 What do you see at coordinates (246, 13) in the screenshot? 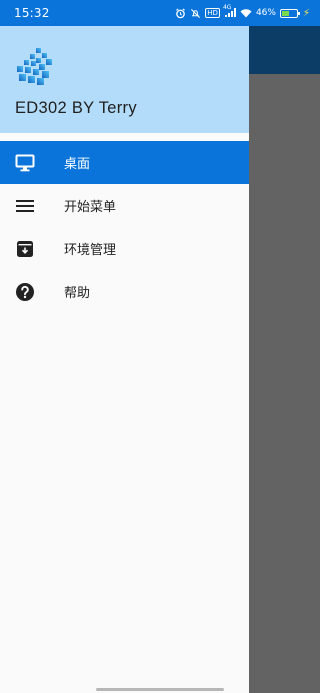
I see `wifi-icon` at bounding box center [246, 13].